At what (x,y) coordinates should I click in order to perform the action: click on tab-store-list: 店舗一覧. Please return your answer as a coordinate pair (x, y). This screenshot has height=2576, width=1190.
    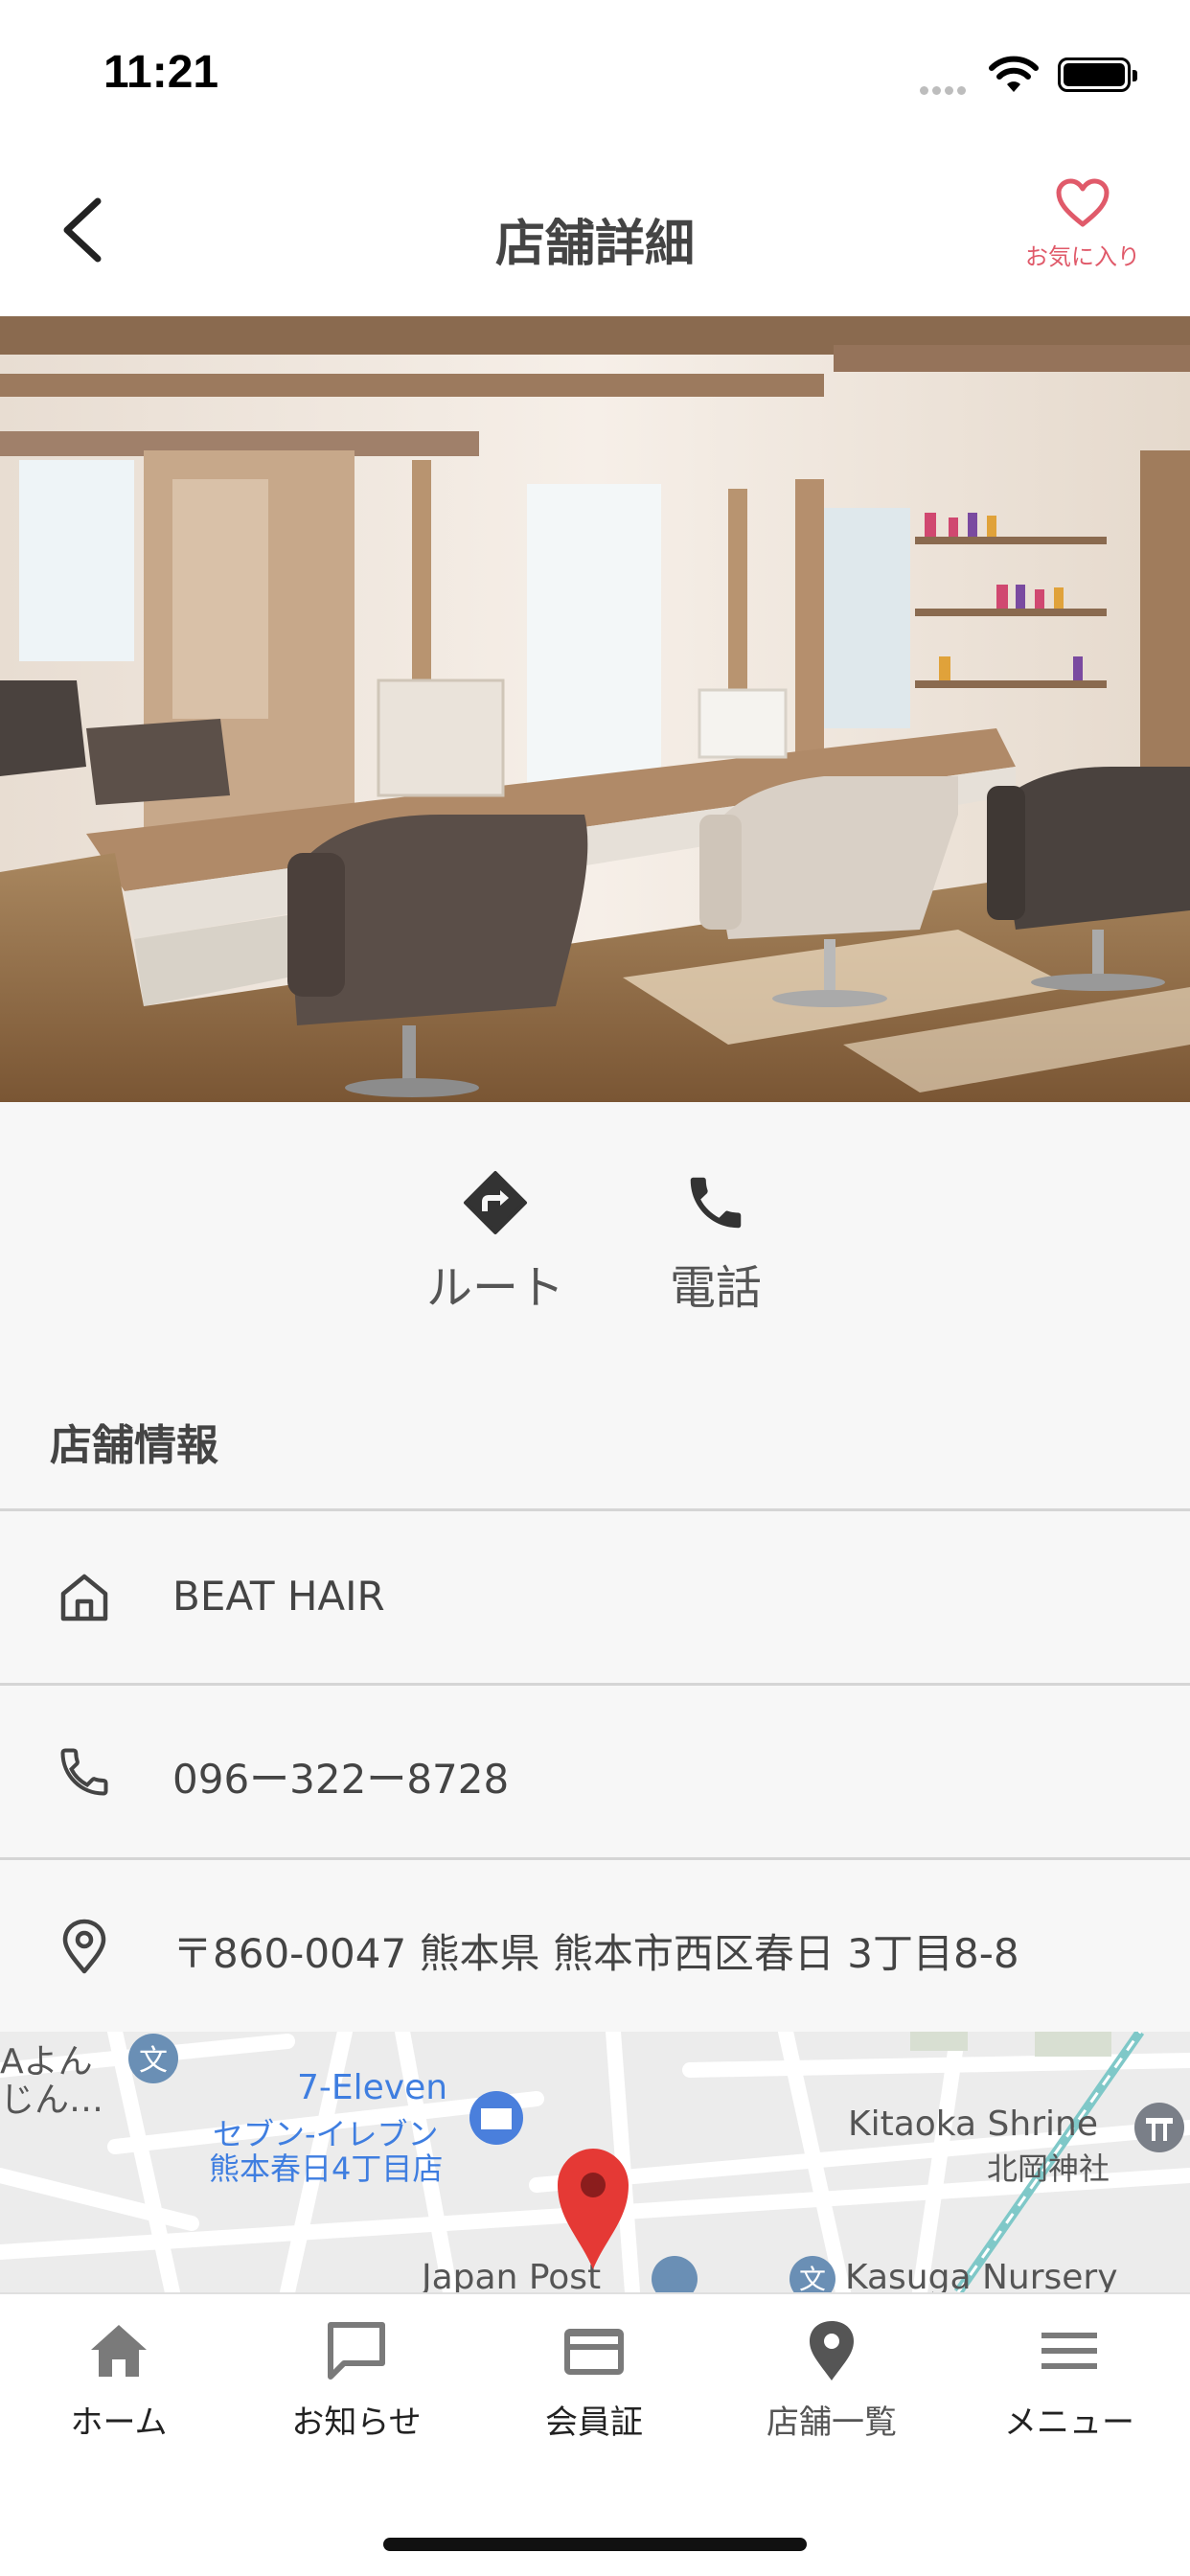
    Looking at the image, I should click on (832, 2389).